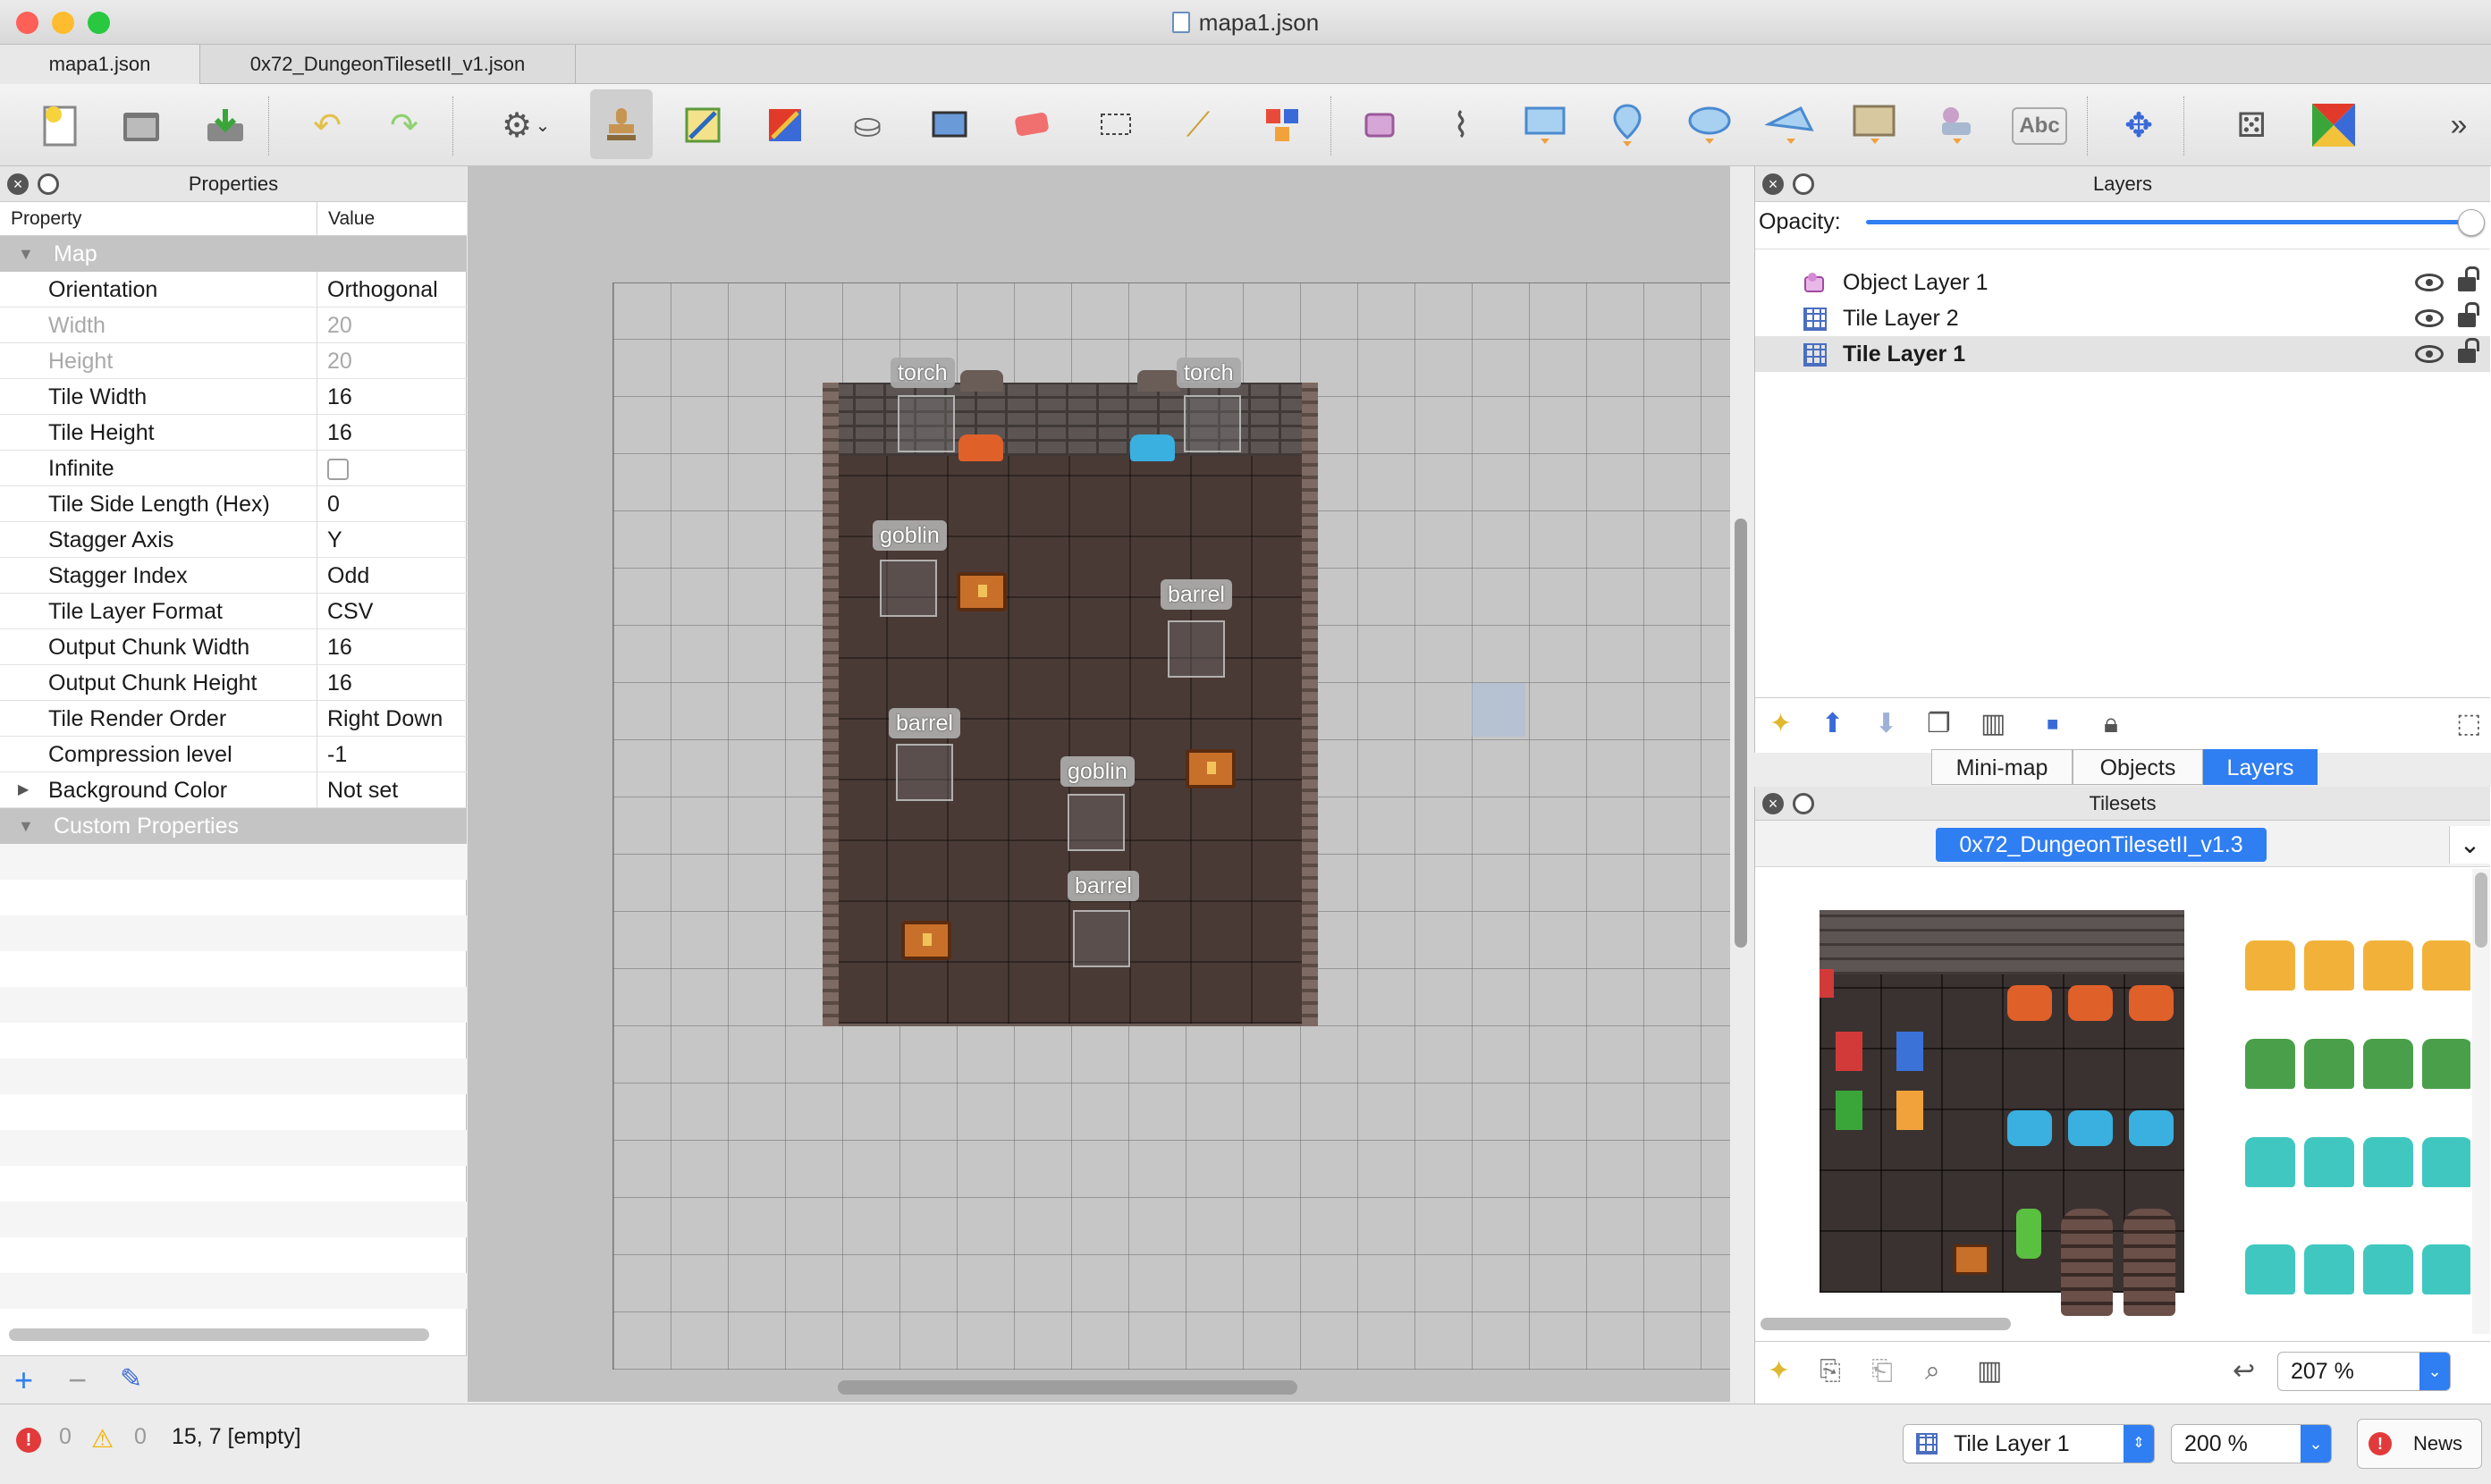  Describe the element at coordinates (392, 219) in the screenshot. I see `column-header-value: Value` at that location.